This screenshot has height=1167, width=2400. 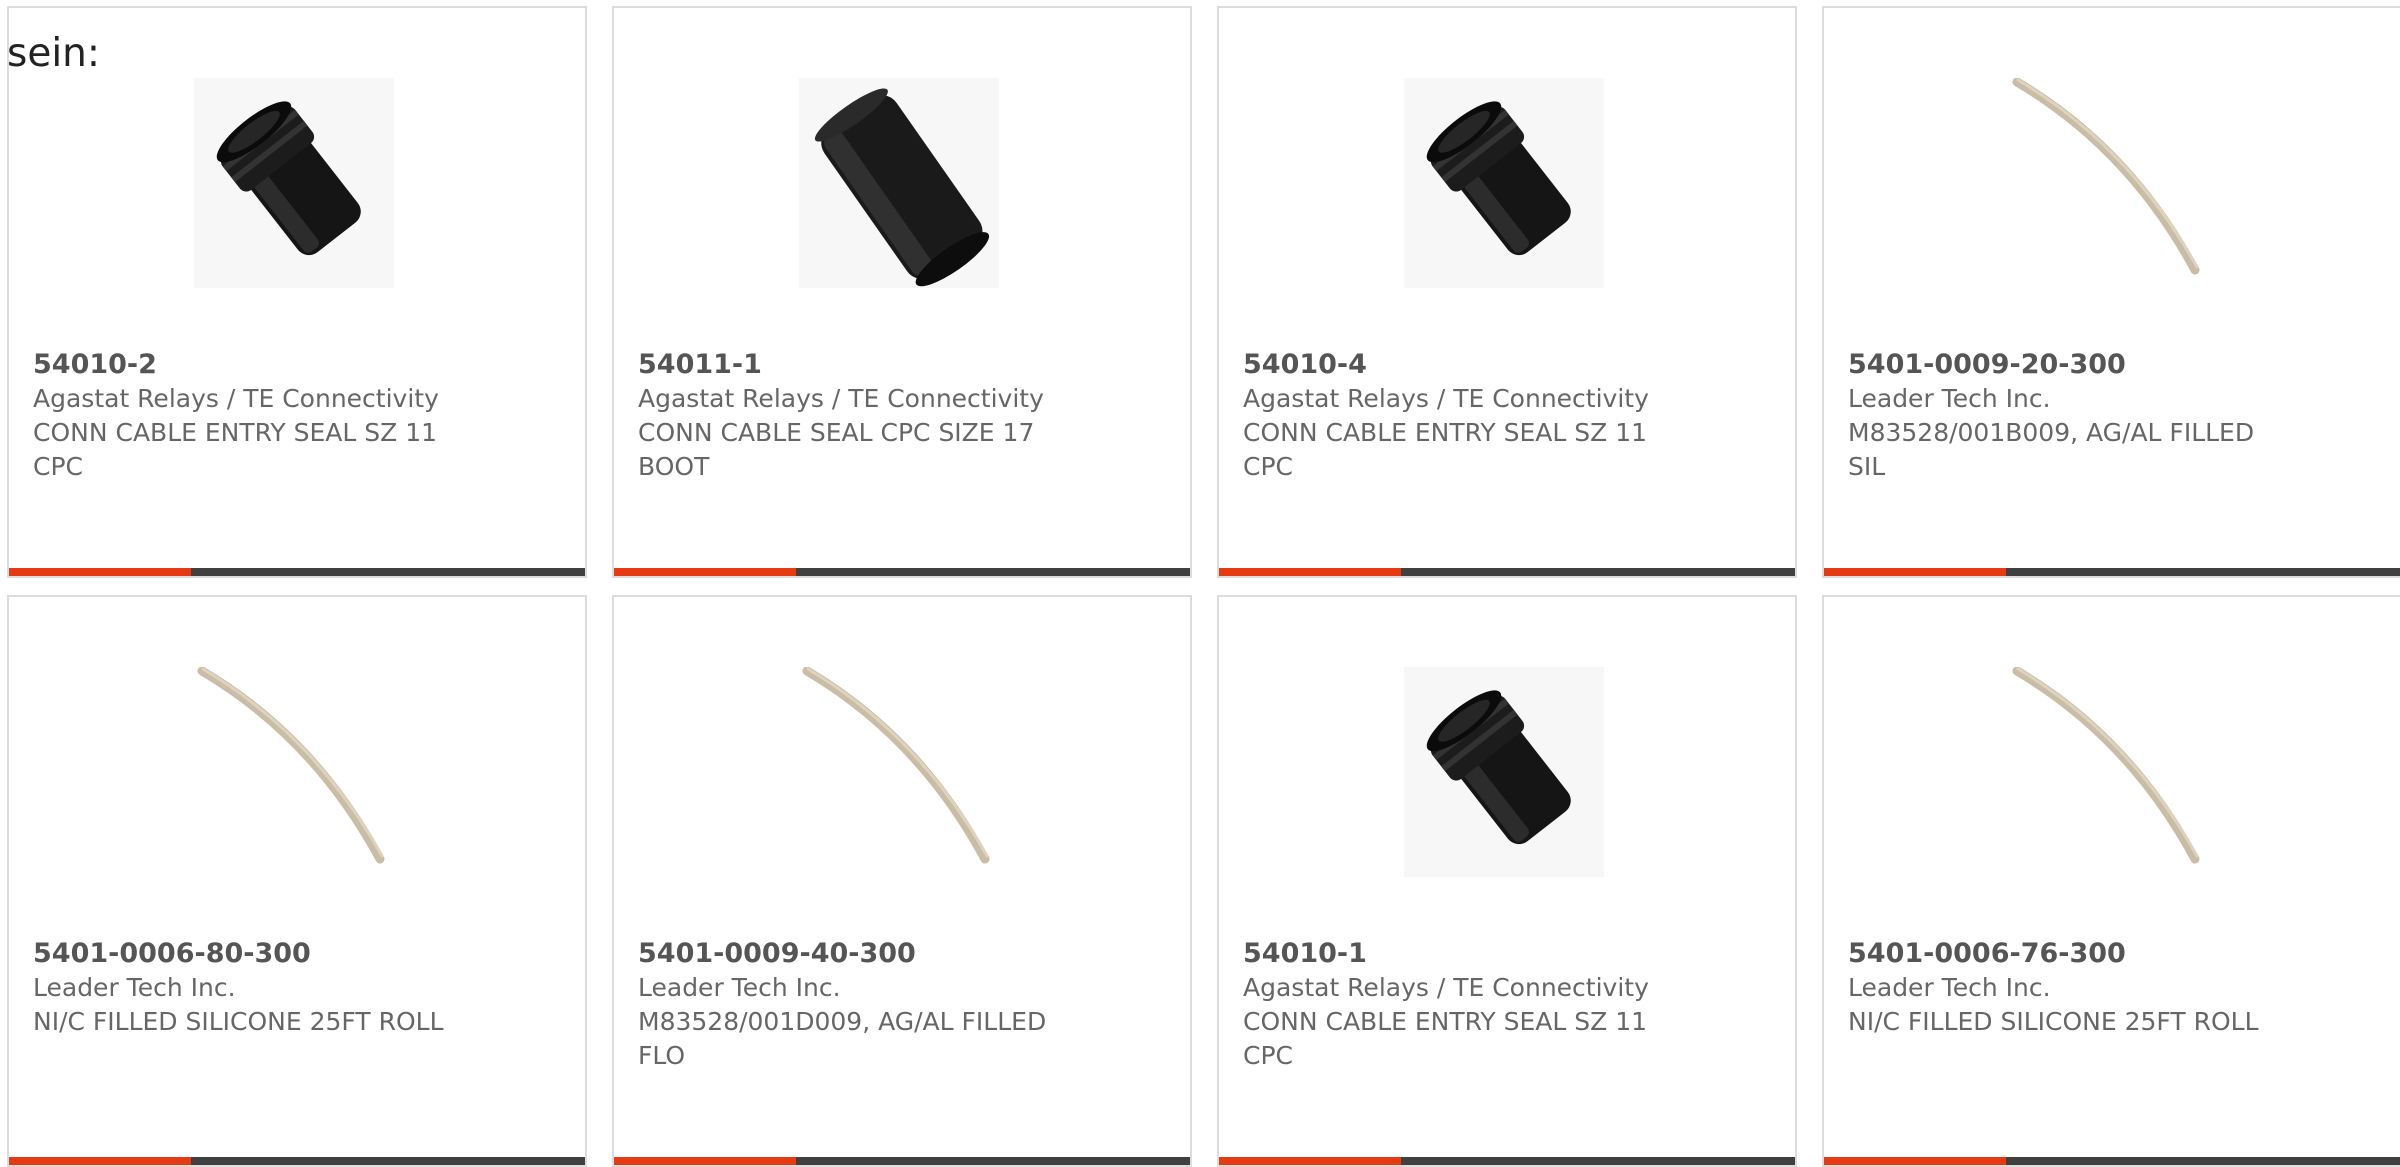 I want to click on product-part-number: 54010-2, so click(x=293, y=365).